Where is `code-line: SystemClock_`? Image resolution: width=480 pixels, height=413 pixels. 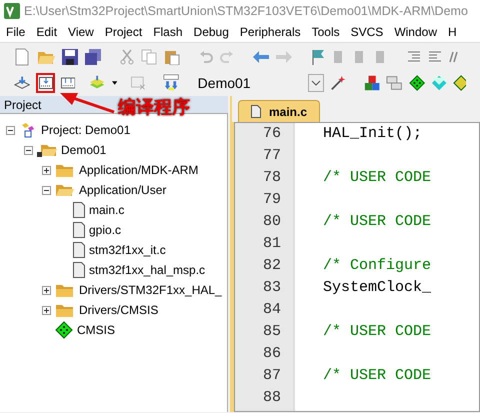 code-line: SystemClock_ is located at coordinates (377, 287).